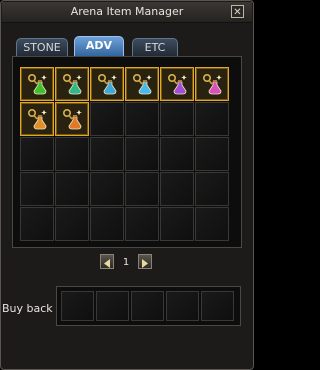 Image resolution: width=320 pixels, height=370 pixels. Describe the element at coordinates (99, 47) in the screenshot. I see `tab-adv: ADV` at that location.